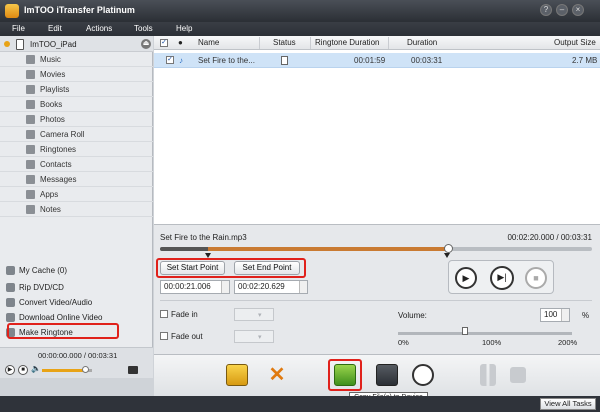  What do you see at coordinates (448, 248) in the screenshot?
I see `timeline-knob` at bounding box center [448, 248].